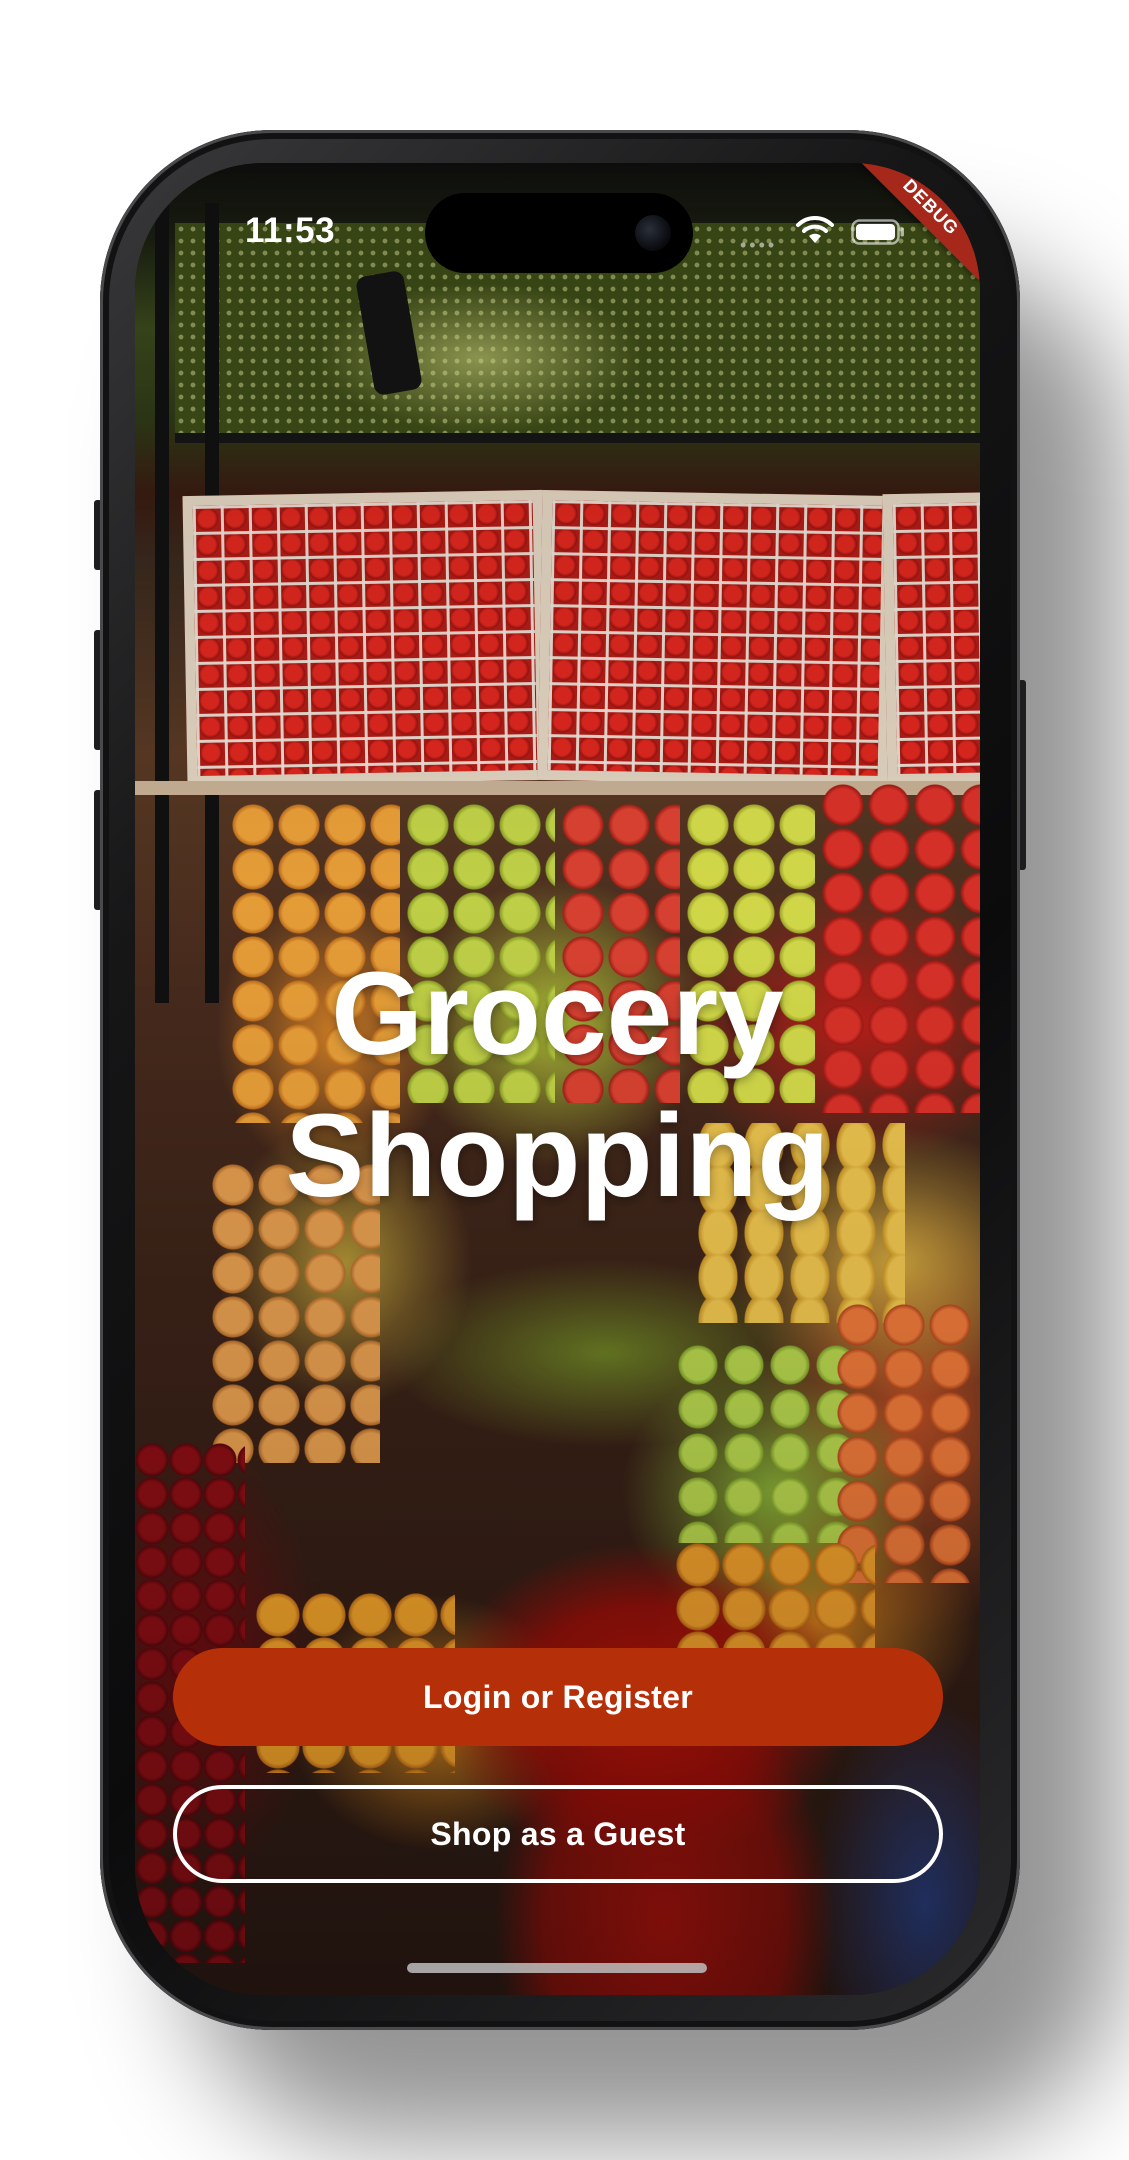 This screenshot has width=1129, height=2160. Describe the element at coordinates (559, 233) in the screenshot. I see `dynamic-island` at that location.